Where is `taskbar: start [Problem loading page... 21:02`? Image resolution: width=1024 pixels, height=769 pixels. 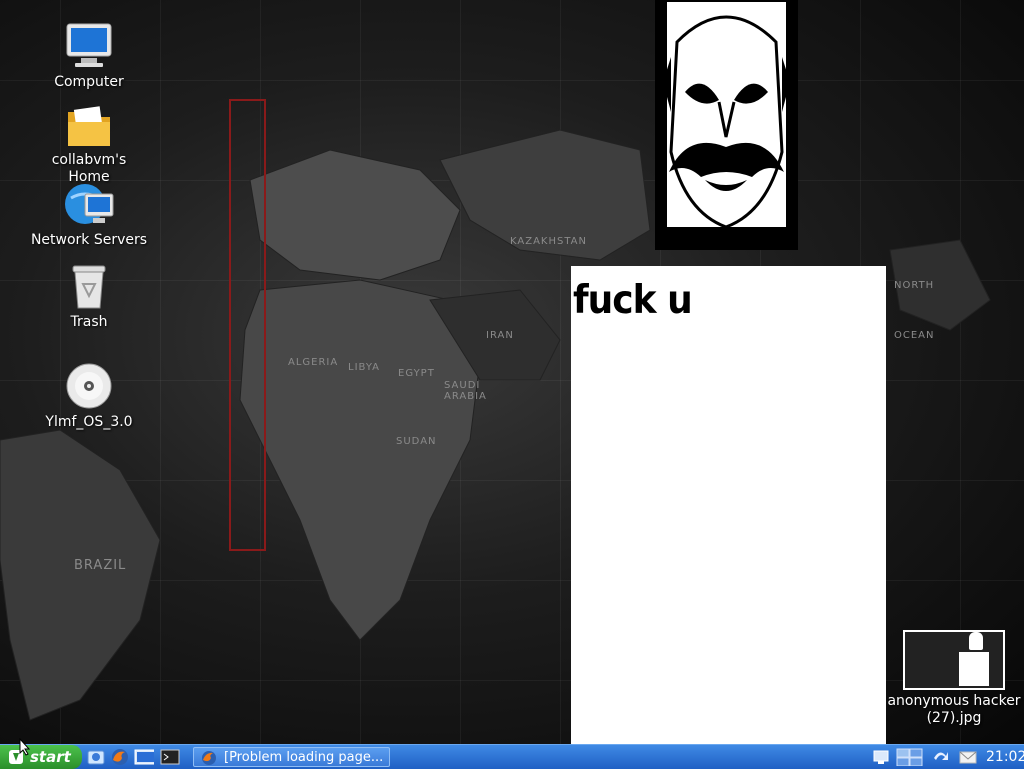
taskbar: start [Problem loading page... 21:02 is located at coordinates (512, 756).